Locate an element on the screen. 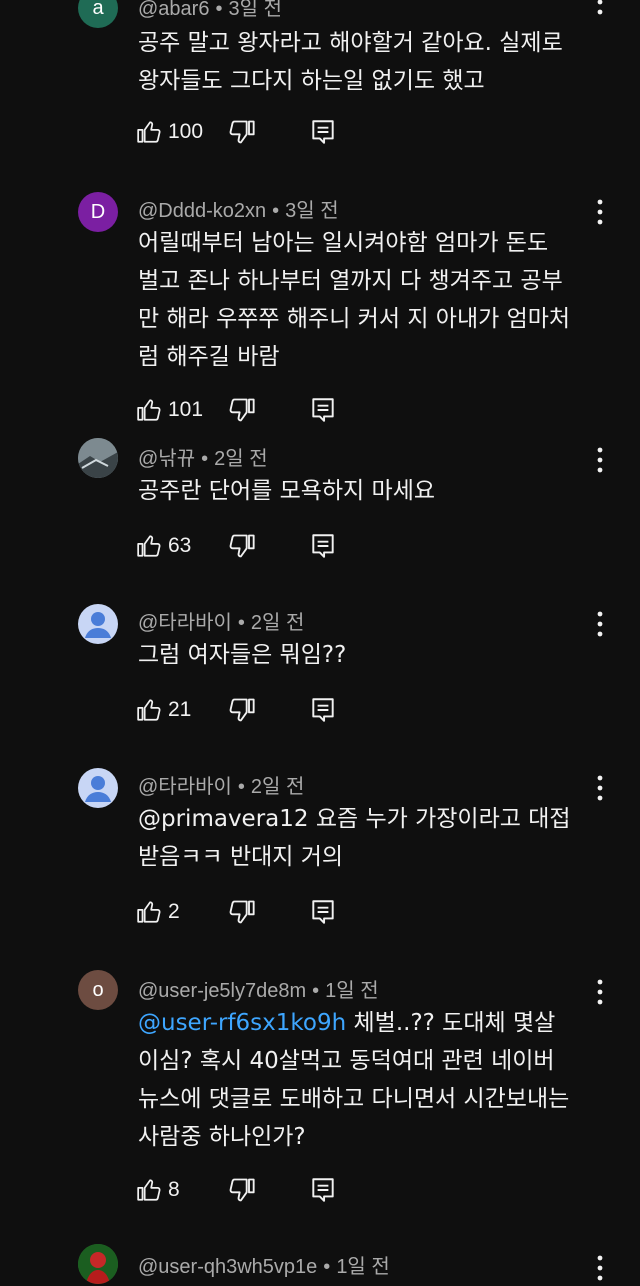 This screenshot has height=1286, width=640. comment-meta: @user-qh3wh5vp1e • 1일 전 is located at coordinates (264, 1264).